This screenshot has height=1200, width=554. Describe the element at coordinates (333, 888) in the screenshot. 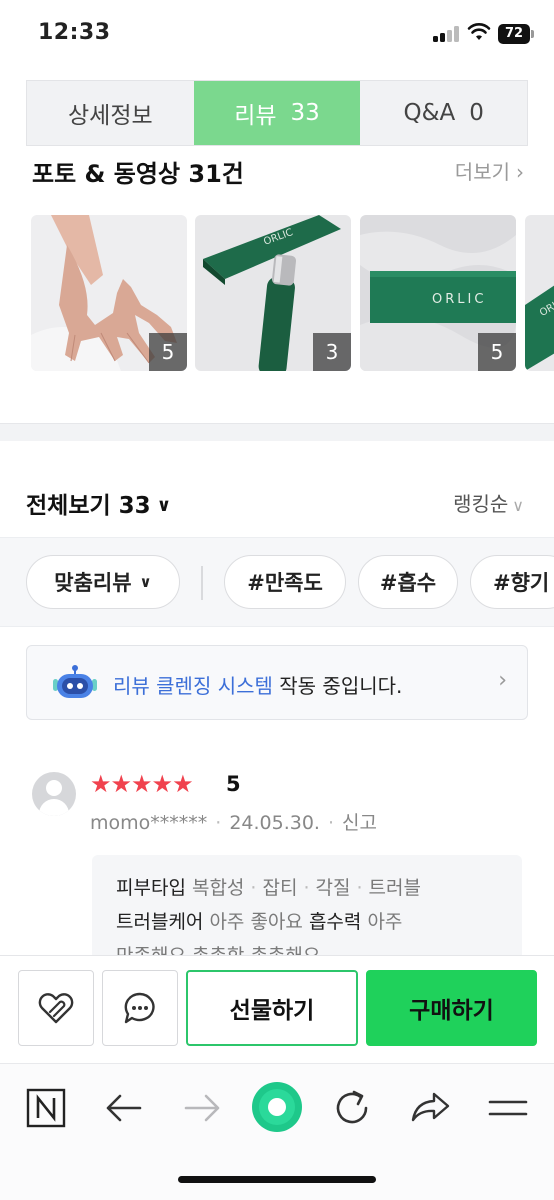

I see `attr-value: 각질` at that location.